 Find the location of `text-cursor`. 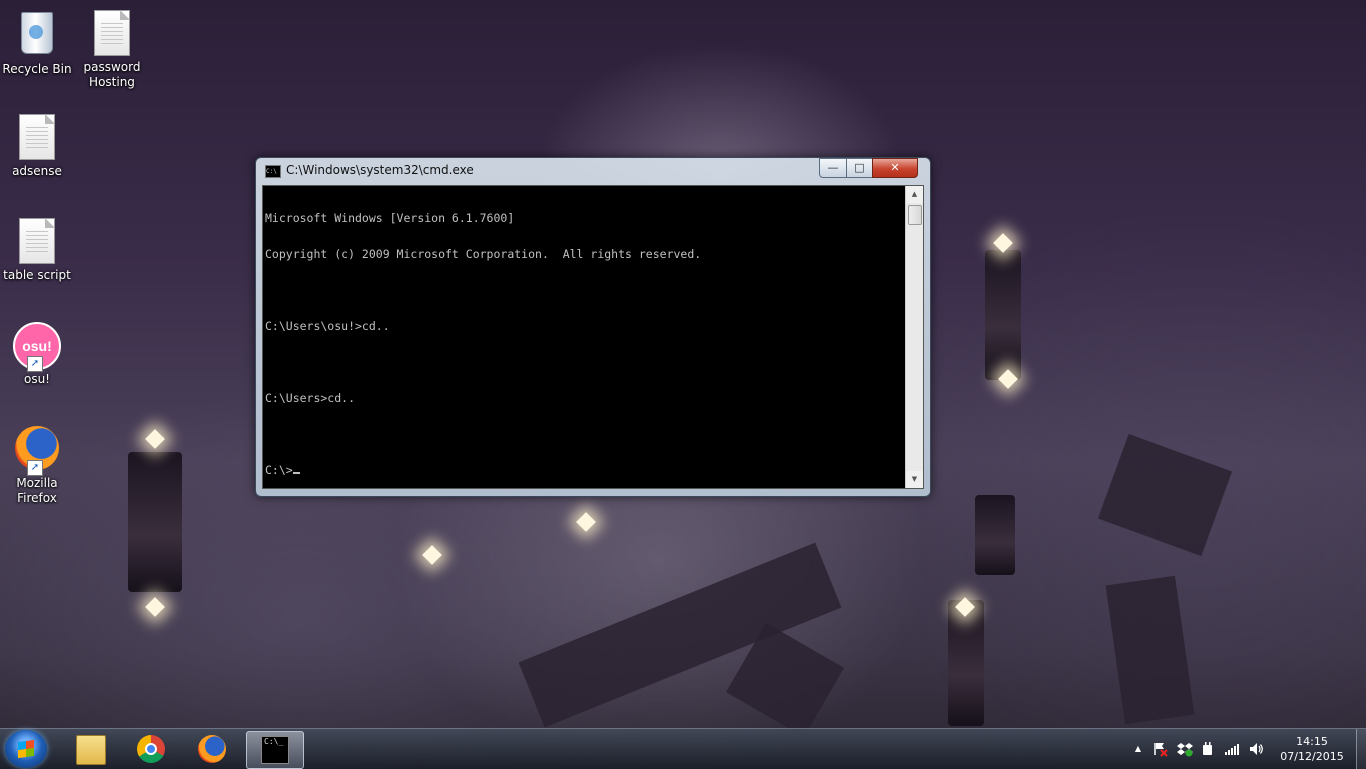

text-cursor is located at coordinates (296, 473).